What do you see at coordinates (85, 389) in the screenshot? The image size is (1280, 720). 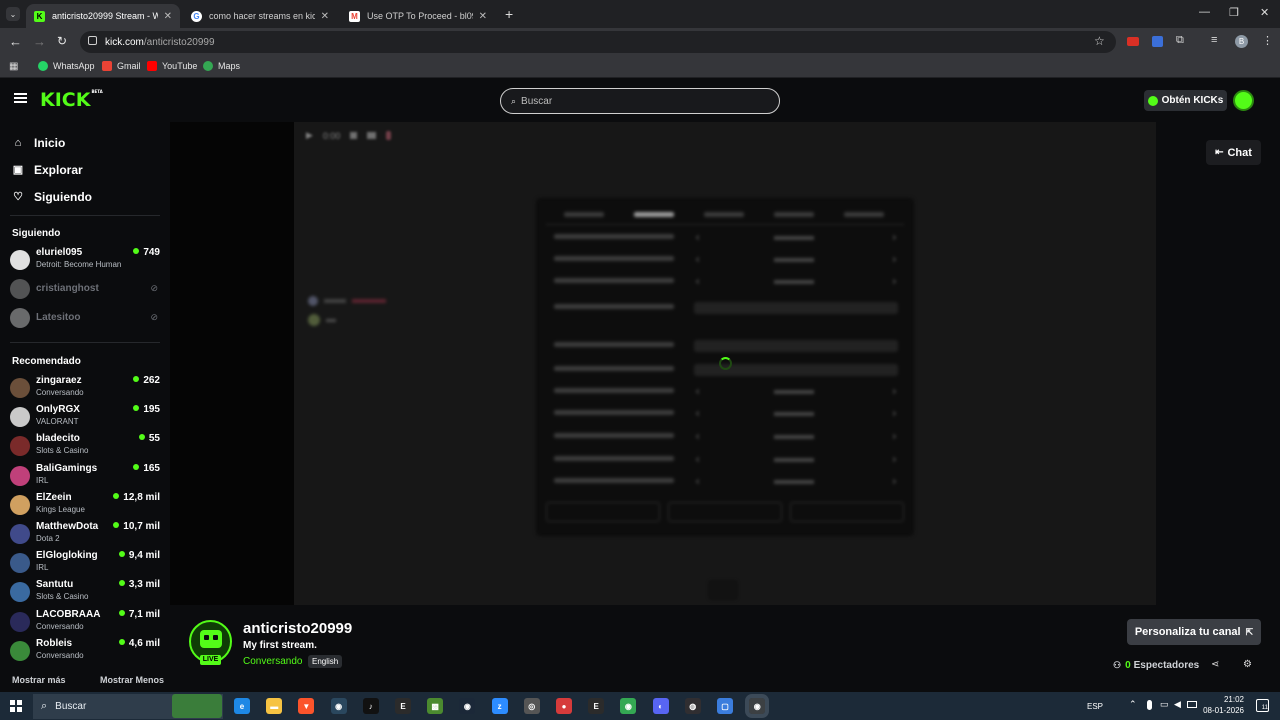 I see `recommended-channel: zingaraez Conversando 262` at bounding box center [85, 389].